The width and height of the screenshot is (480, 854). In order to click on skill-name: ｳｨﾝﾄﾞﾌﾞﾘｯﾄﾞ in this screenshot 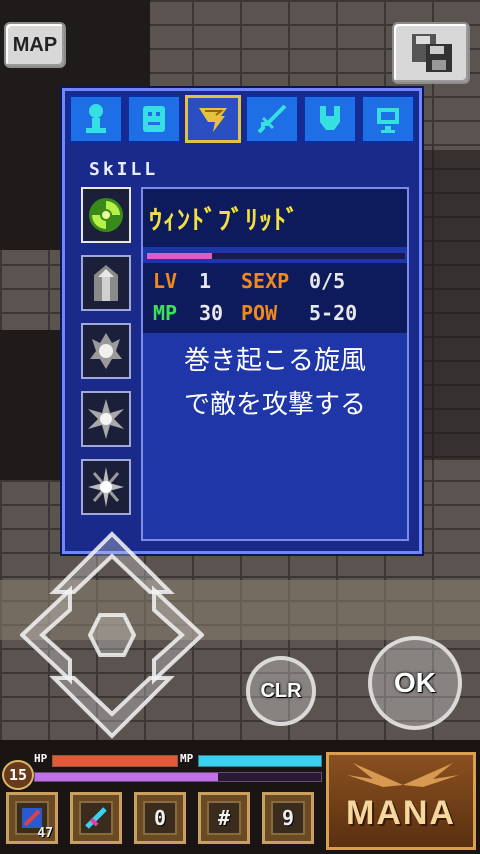, I will do `click(275, 218)`.